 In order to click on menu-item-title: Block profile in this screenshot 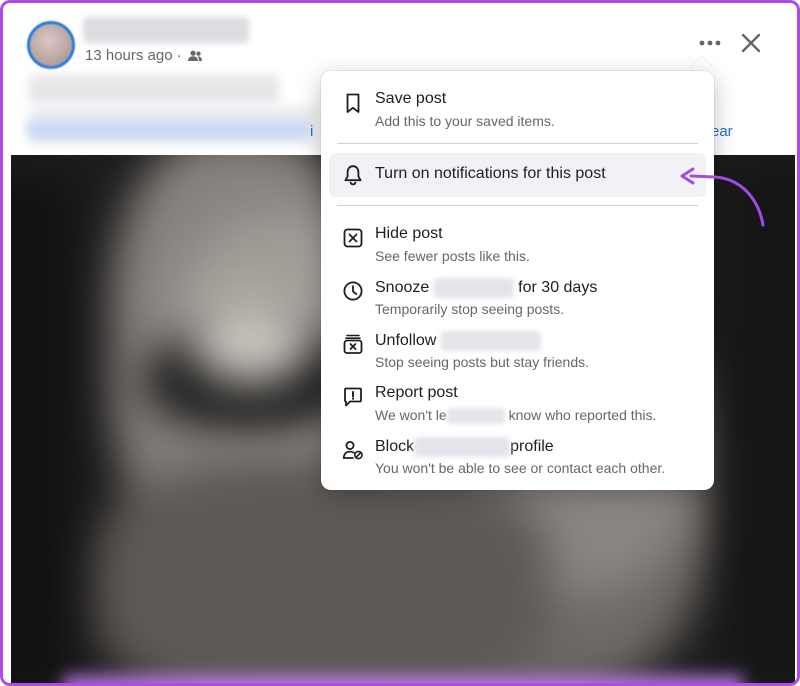, I will do `click(464, 447)`.